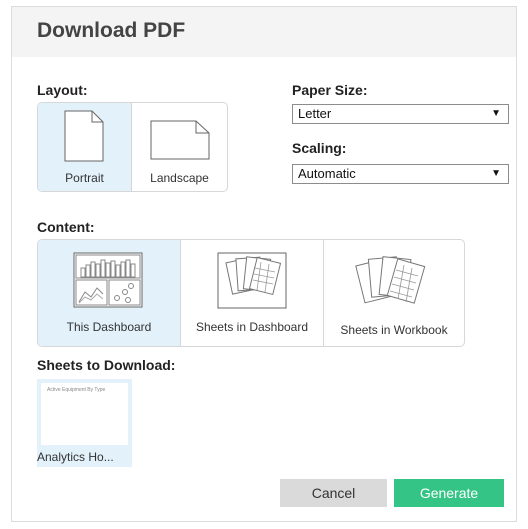 This screenshot has width=528, height=529. I want to click on paper-size-select: Letter ▼, so click(400, 114).